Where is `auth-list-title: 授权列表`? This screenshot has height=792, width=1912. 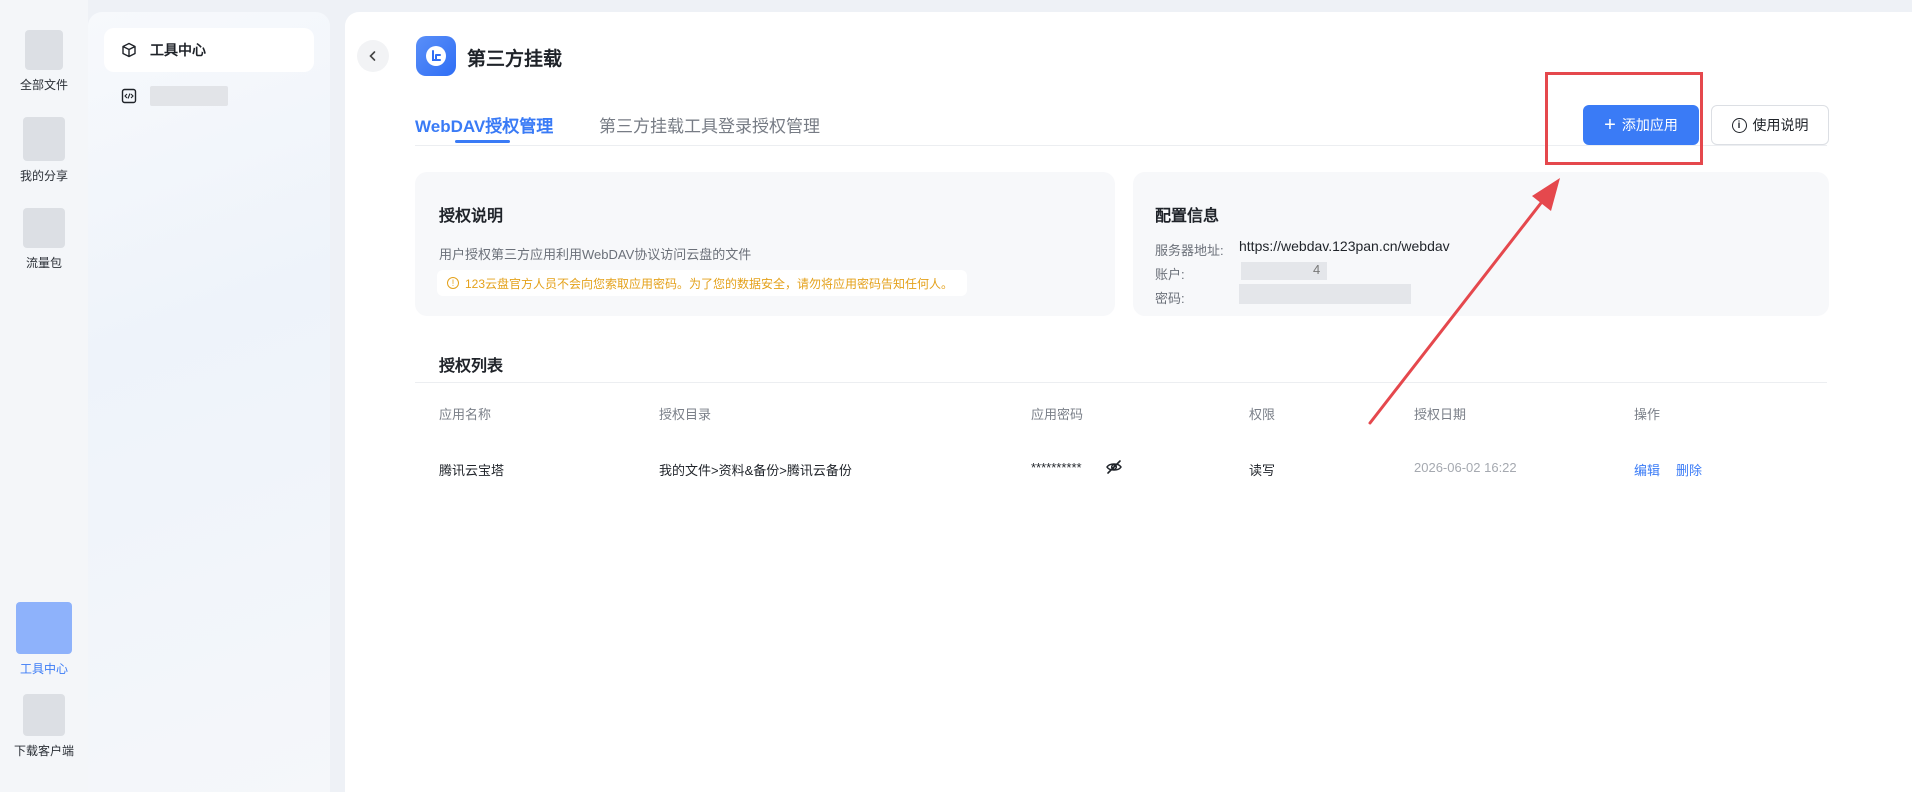 auth-list-title: 授权列表 is located at coordinates (471, 366).